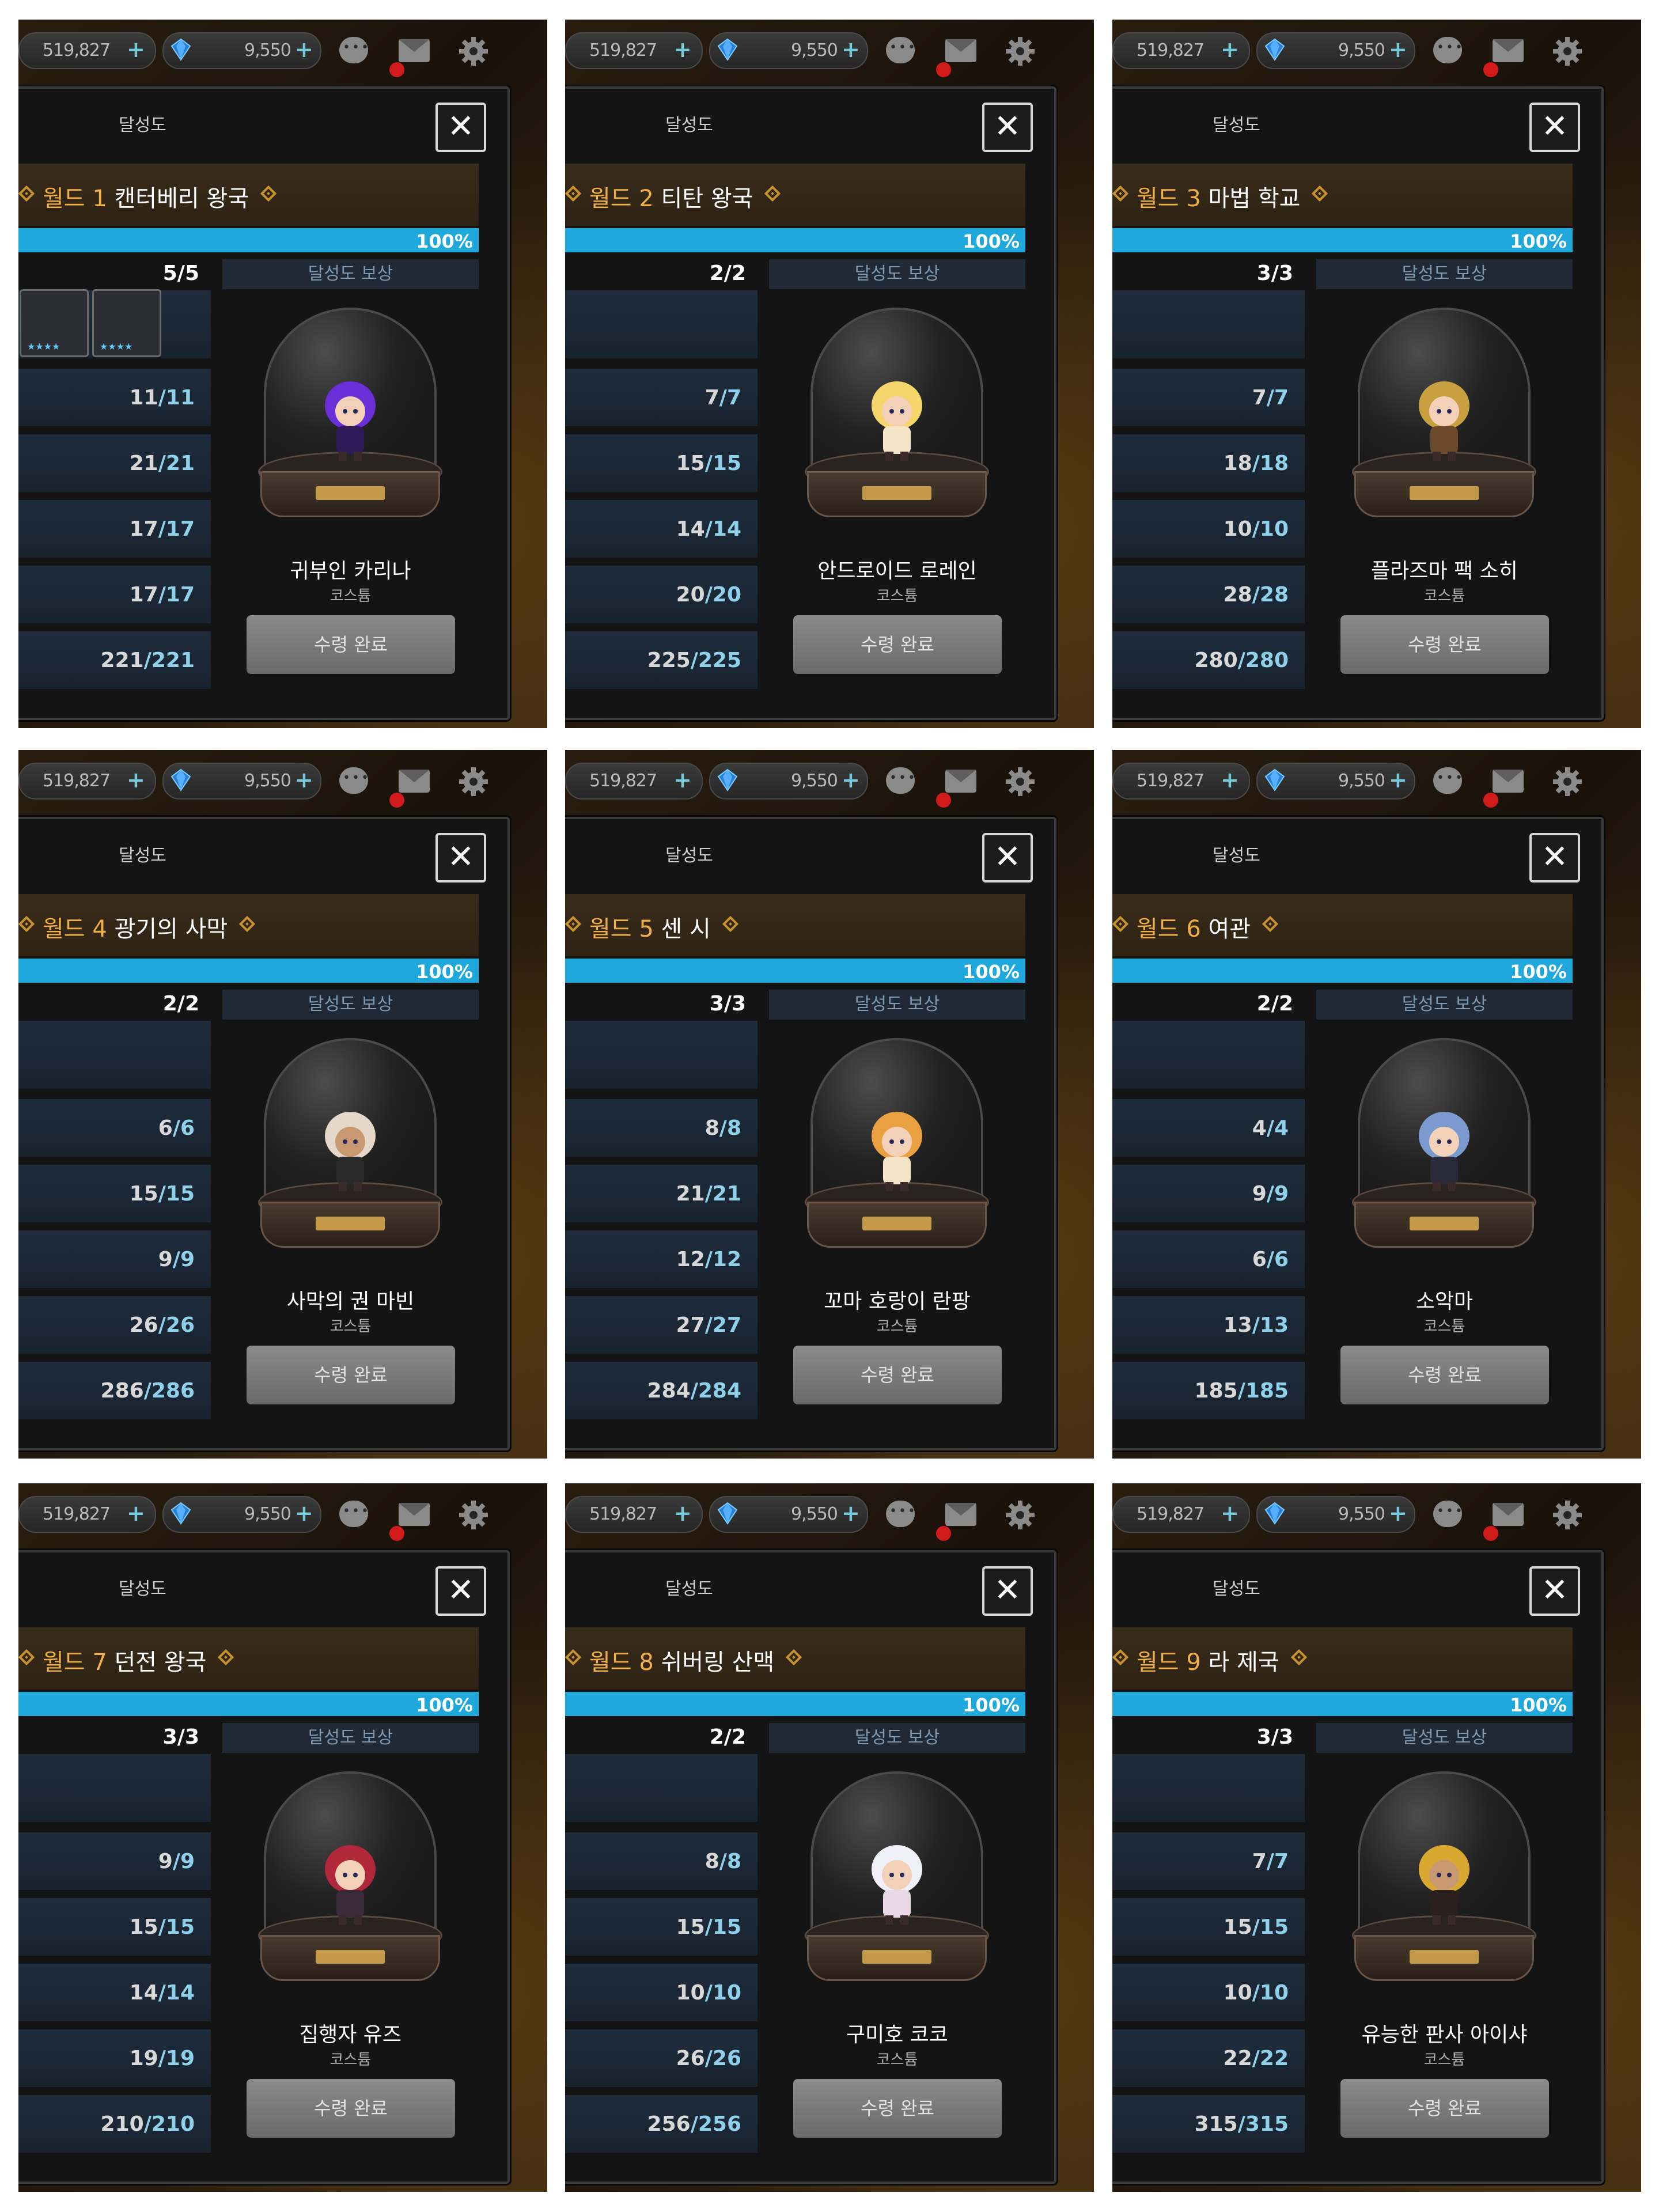  Describe the element at coordinates (573, 193) in the screenshot. I see `diamond-icon` at that location.